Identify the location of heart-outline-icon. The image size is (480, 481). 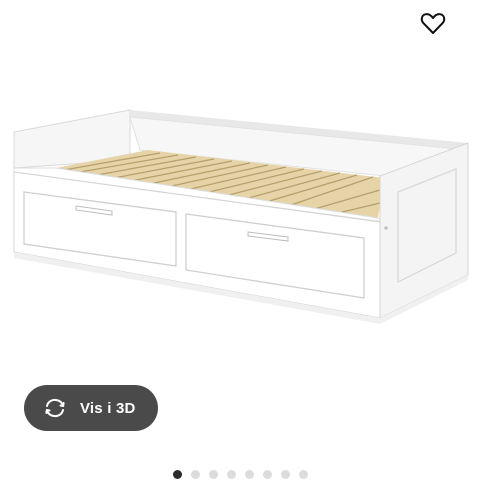
(433, 23).